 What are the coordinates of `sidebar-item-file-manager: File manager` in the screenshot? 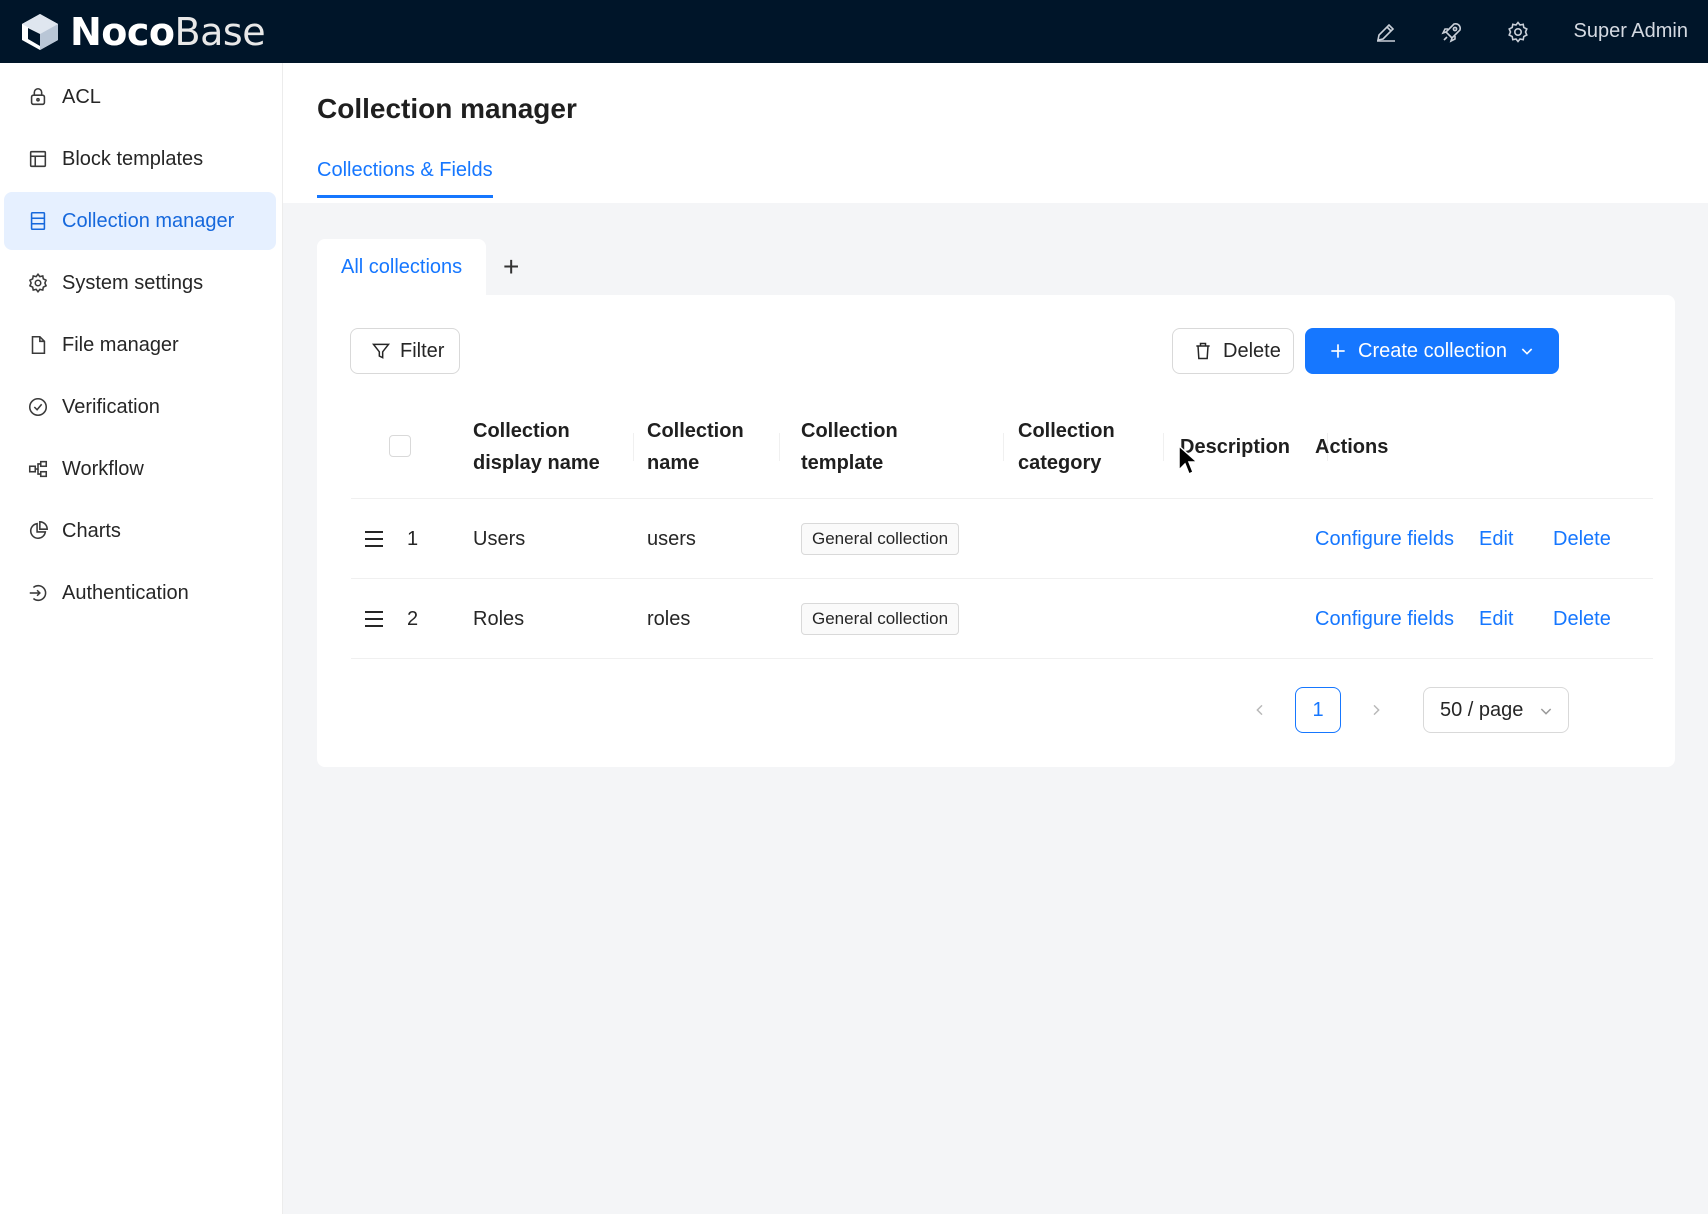 It's located at (140, 345).